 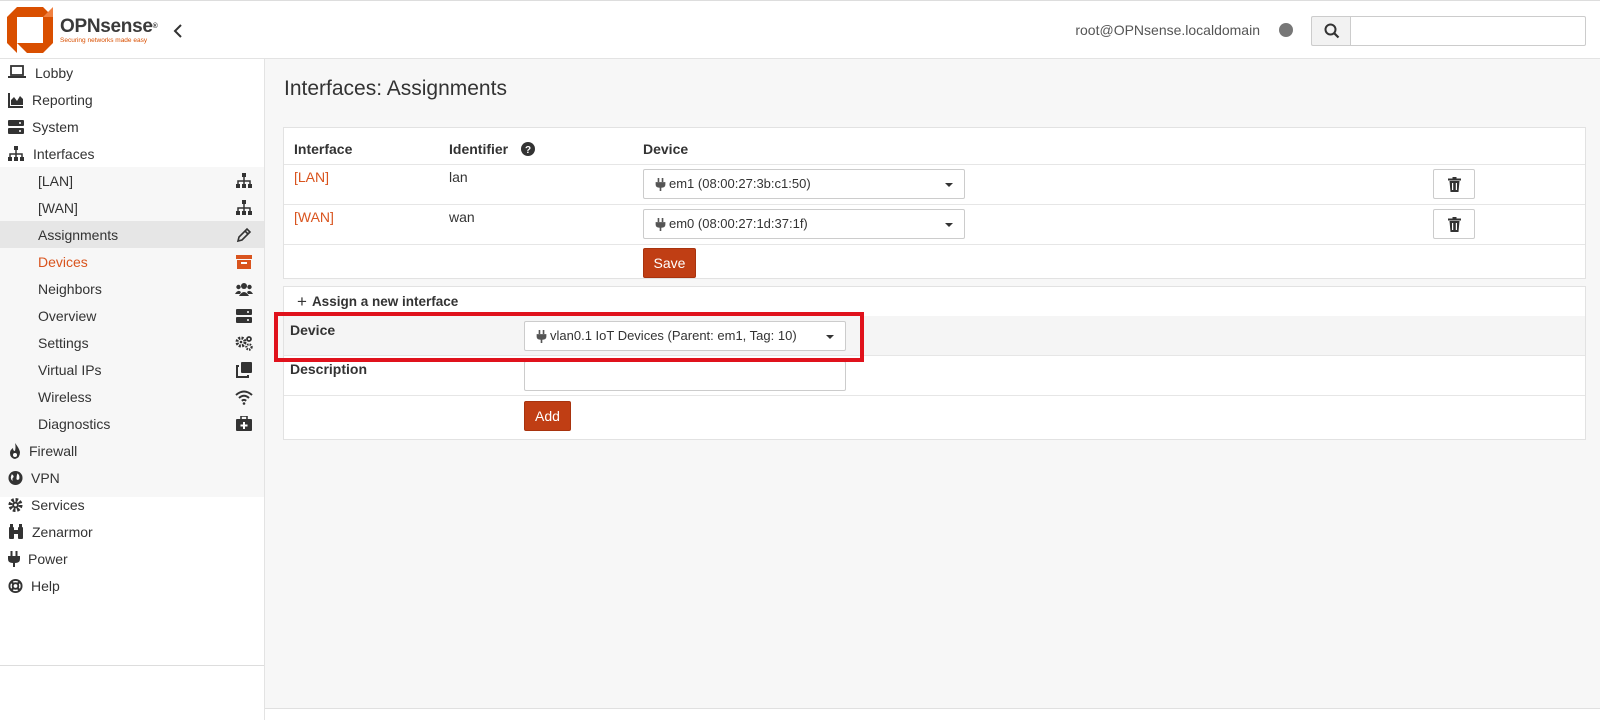 What do you see at coordinates (132, 288) in the screenshot?
I see `sidebar-item-neighbors: Neighbors` at bounding box center [132, 288].